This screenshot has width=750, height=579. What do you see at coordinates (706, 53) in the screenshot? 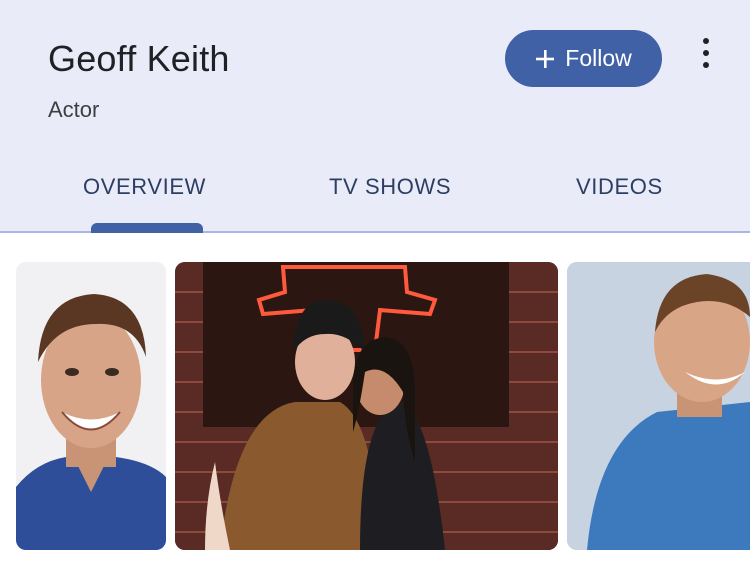
I see `more-vert-icon` at bounding box center [706, 53].